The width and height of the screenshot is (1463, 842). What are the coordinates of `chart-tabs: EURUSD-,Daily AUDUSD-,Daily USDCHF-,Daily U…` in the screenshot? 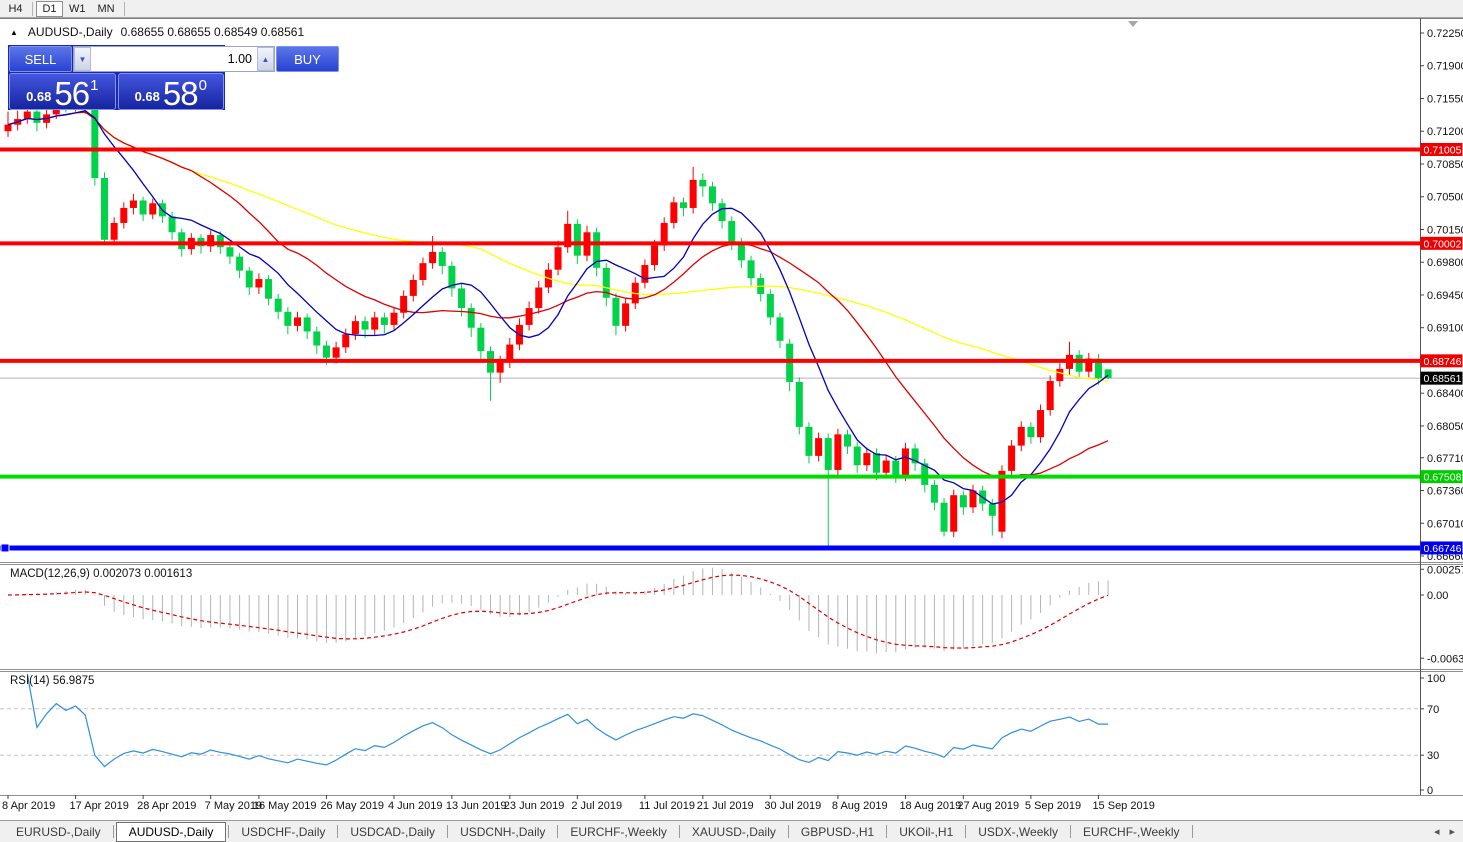 It's located at (597, 831).